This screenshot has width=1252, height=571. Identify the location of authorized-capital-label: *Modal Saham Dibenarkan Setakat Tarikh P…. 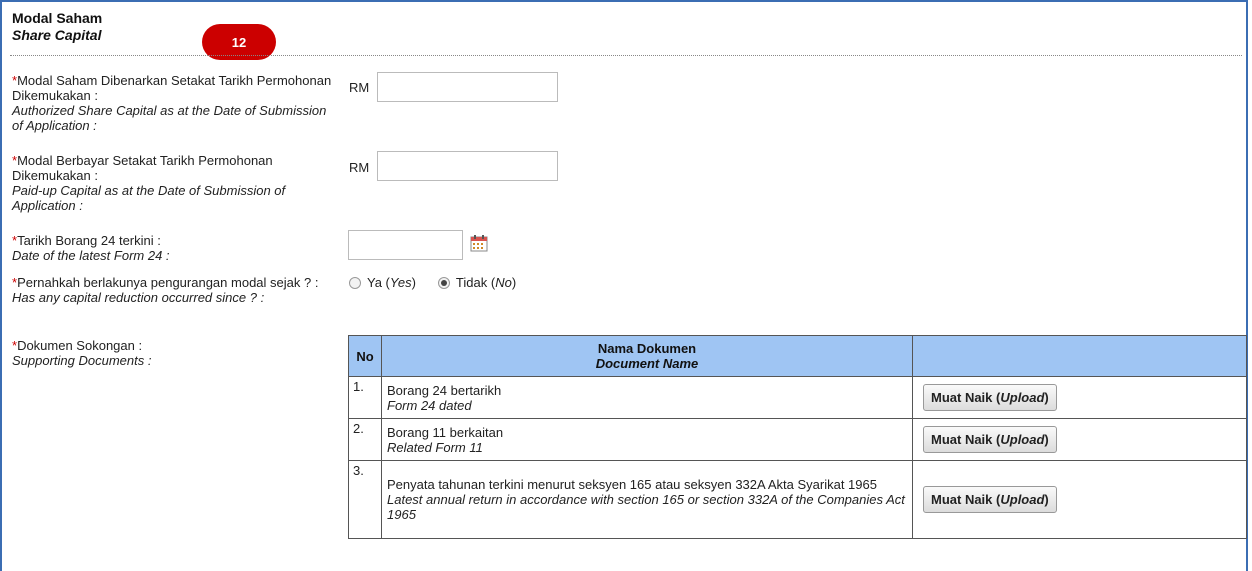
(174, 103).